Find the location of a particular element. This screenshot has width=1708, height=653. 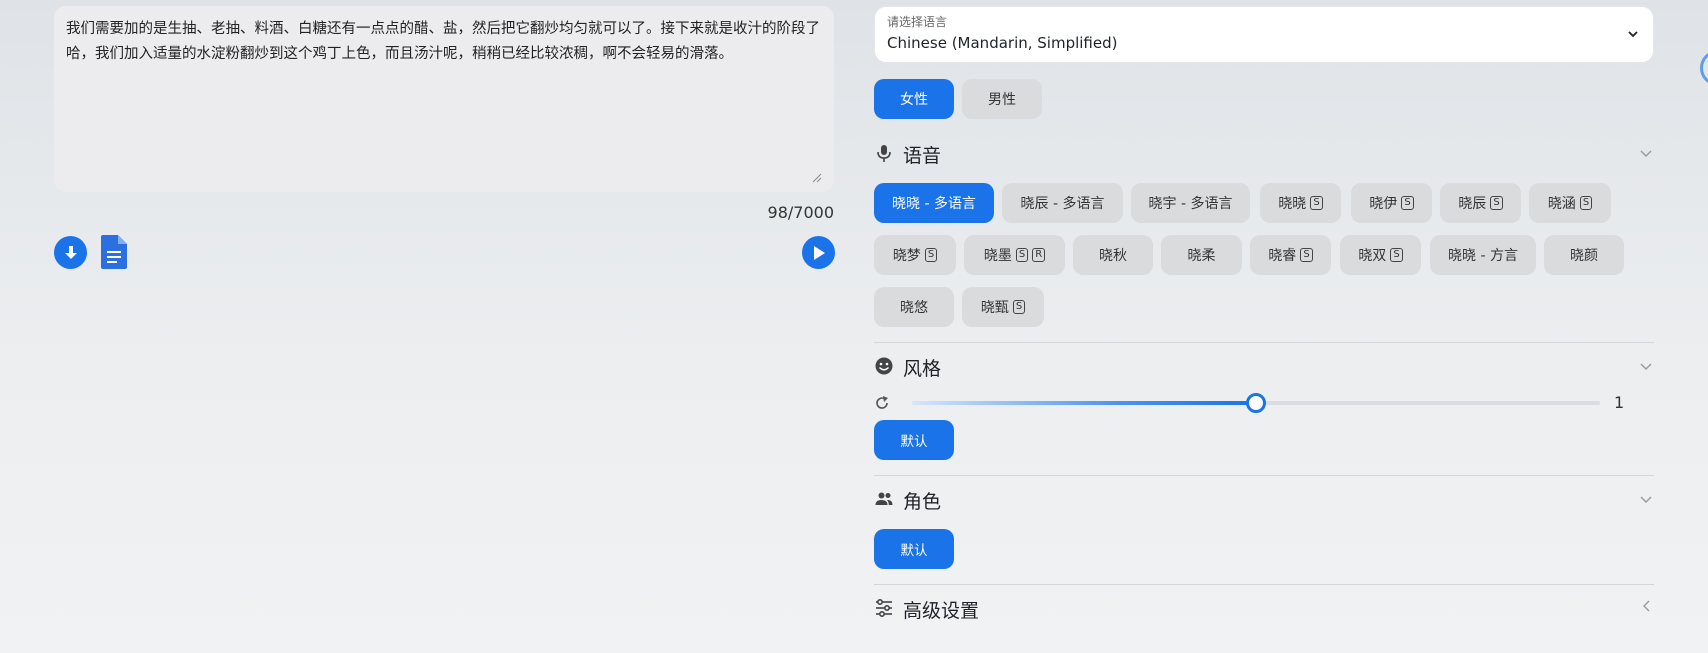

voice-option-label: 晓甄 is located at coordinates (994, 308).